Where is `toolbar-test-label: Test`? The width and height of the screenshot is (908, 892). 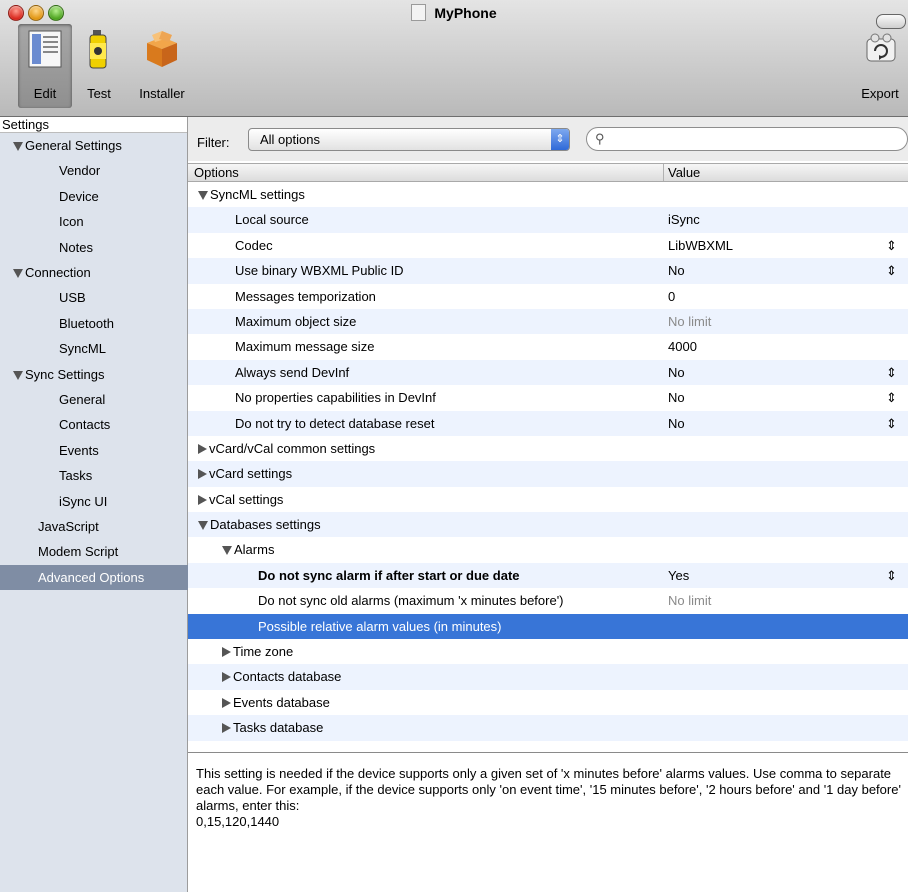 toolbar-test-label: Test is located at coordinates (99, 93).